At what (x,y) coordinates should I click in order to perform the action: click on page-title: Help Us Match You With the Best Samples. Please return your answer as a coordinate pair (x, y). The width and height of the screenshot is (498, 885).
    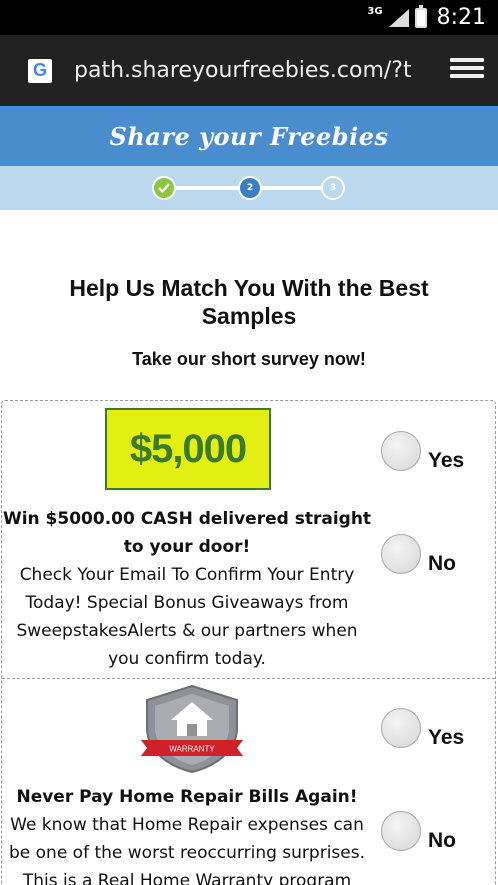
    Looking at the image, I should click on (249, 302).